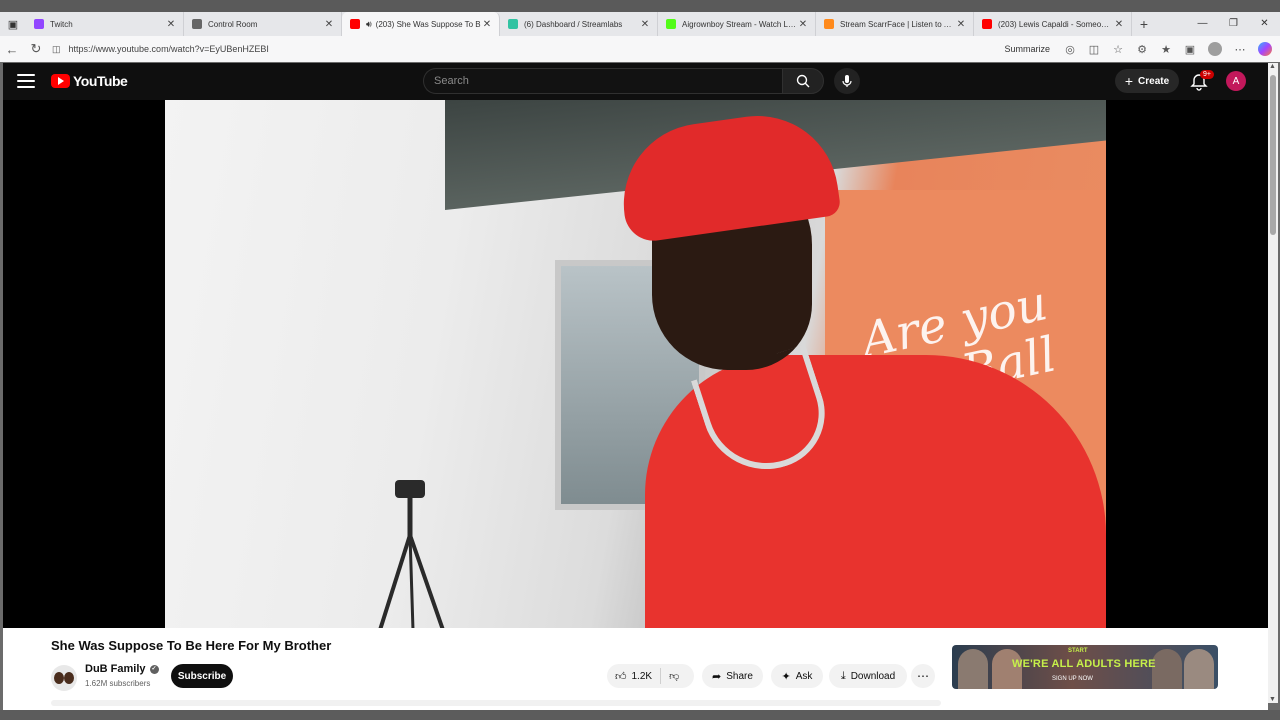 The width and height of the screenshot is (1280, 720). What do you see at coordinates (105, 24) in the screenshot?
I see `browser-tab: Twitch ✕` at bounding box center [105, 24].